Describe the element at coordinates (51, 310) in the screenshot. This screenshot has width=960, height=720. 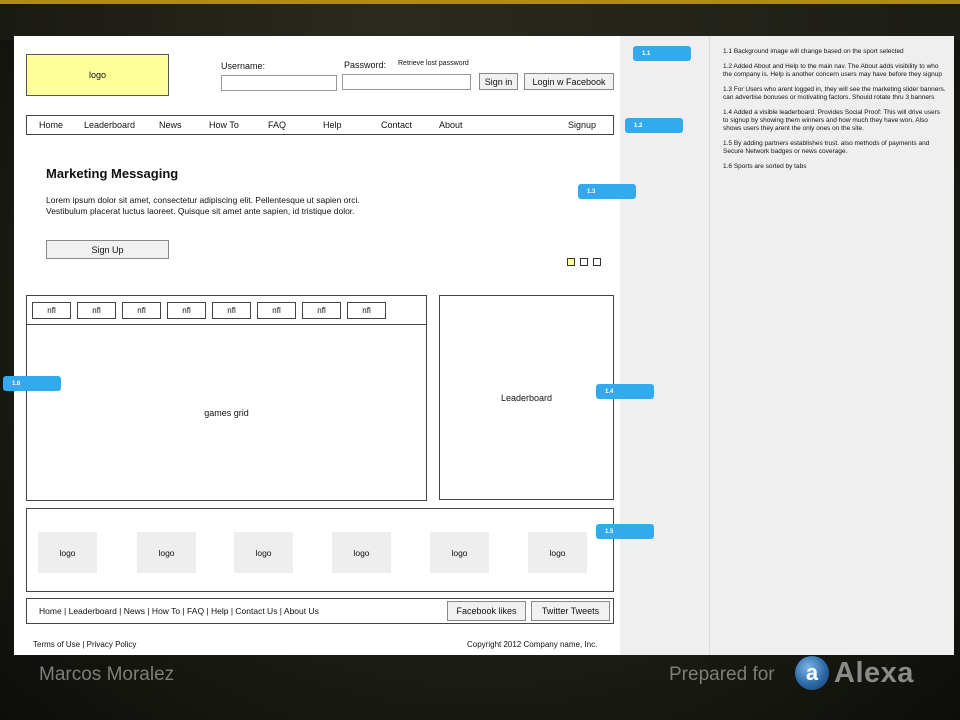
I see `sport-tab-1: nfl` at that location.